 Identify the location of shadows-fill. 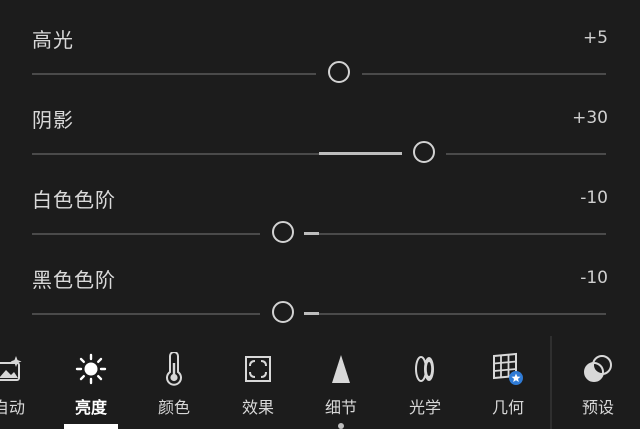
(360, 153).